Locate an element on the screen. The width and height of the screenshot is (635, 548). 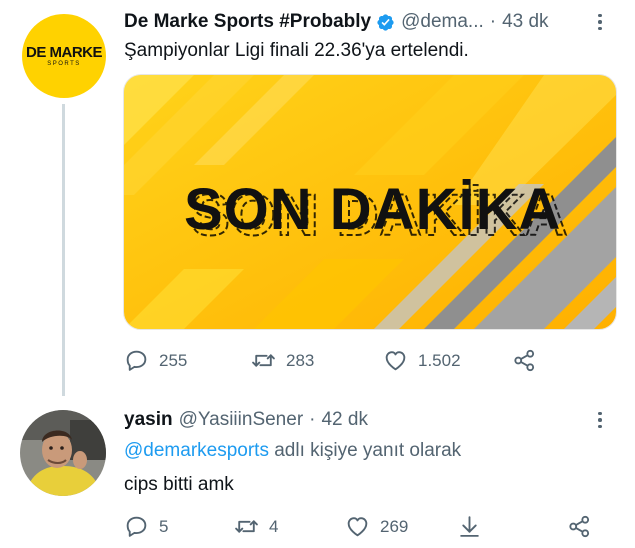
like-button: 1.502 is located at coordinates (447, 360).